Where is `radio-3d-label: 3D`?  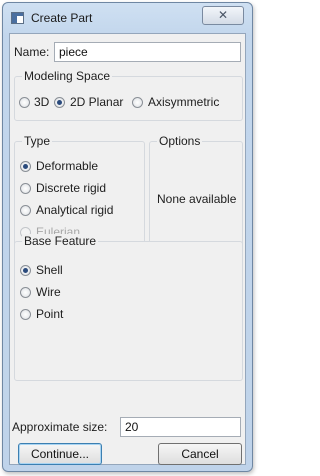
radio-3d-label: 3D is located at coordinates (41, 102).